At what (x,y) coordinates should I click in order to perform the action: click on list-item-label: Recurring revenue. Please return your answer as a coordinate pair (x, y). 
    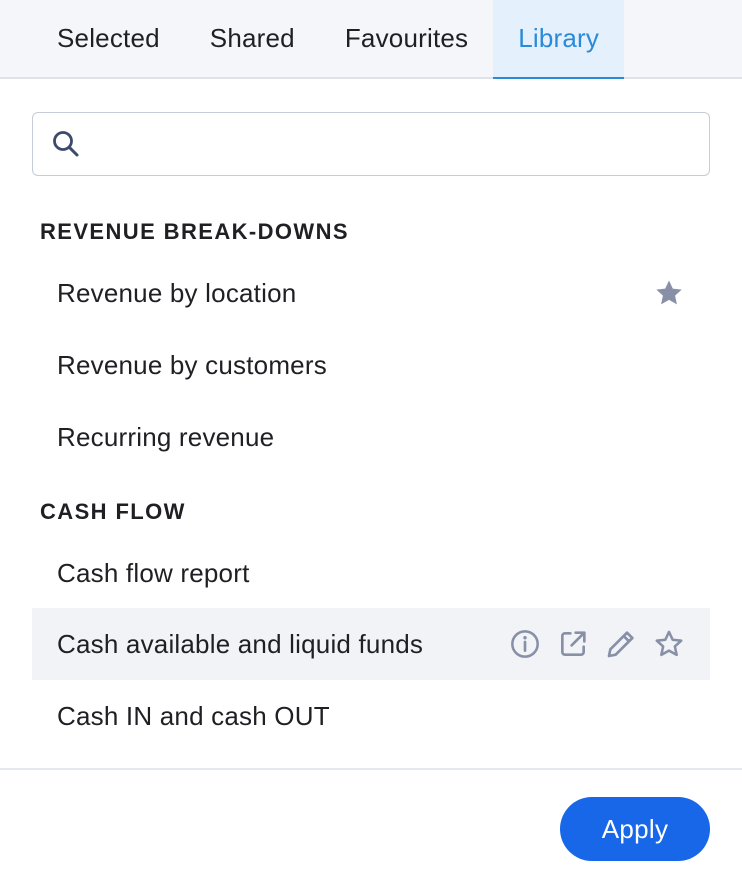
    Looking at the image, I should click on (166, 436).